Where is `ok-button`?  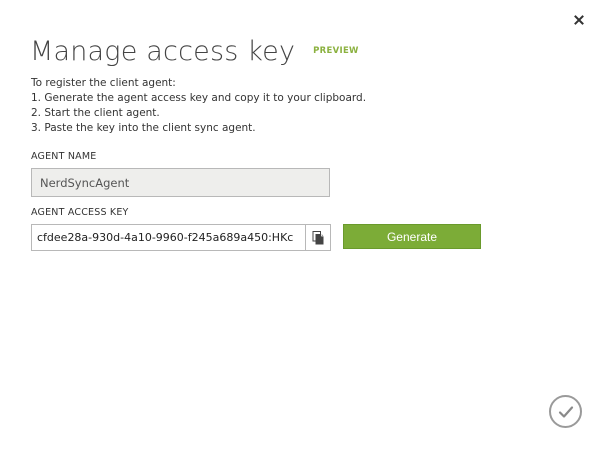
ok-button is located at coordinates (565, 411).